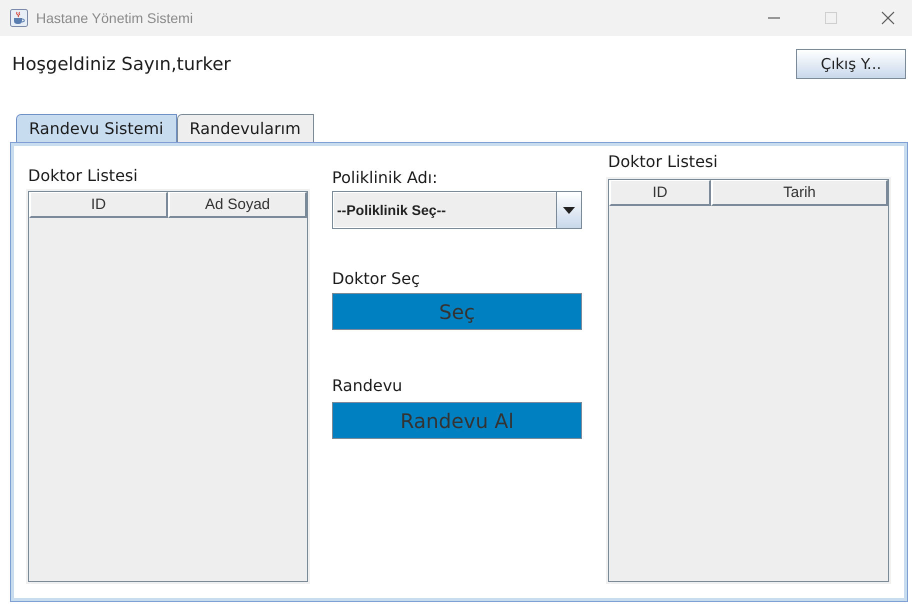 The height and width of the screenshot is (611, 912). Describe the element at coordinates (237, 205) in the screenshot. I see `column-header: Ad Soyad` at that location.